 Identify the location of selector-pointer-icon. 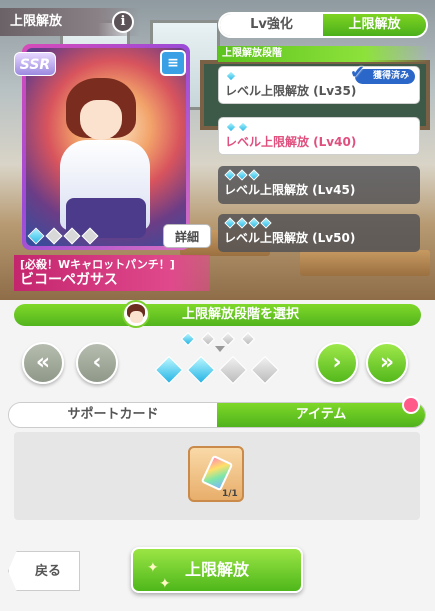
(220, 349).